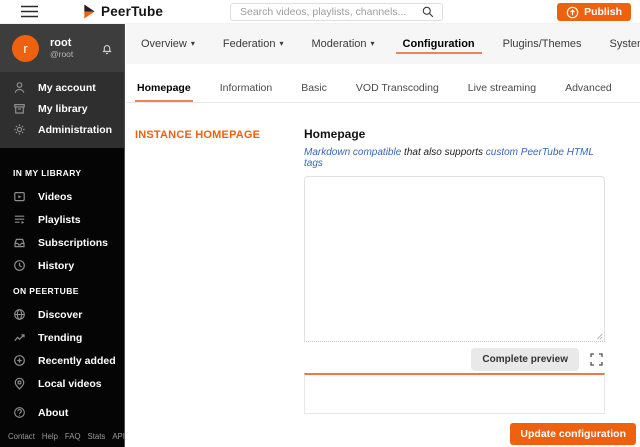  I want to click on footer-link-api: API, so click(118, 436).